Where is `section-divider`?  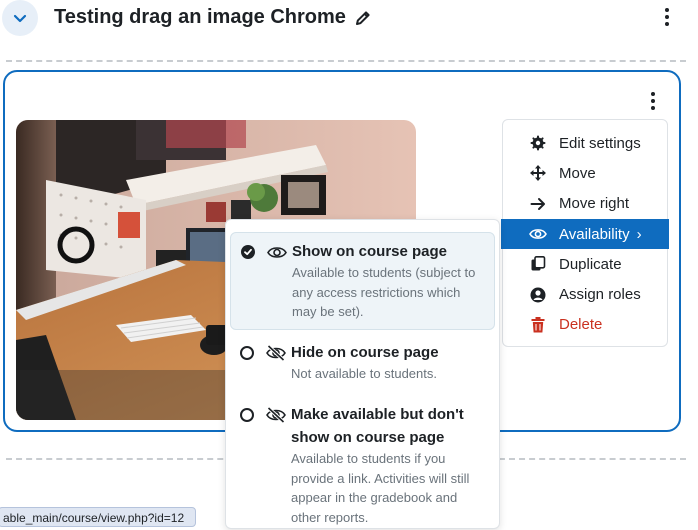 section-divider is located at coordinates (346, 61).